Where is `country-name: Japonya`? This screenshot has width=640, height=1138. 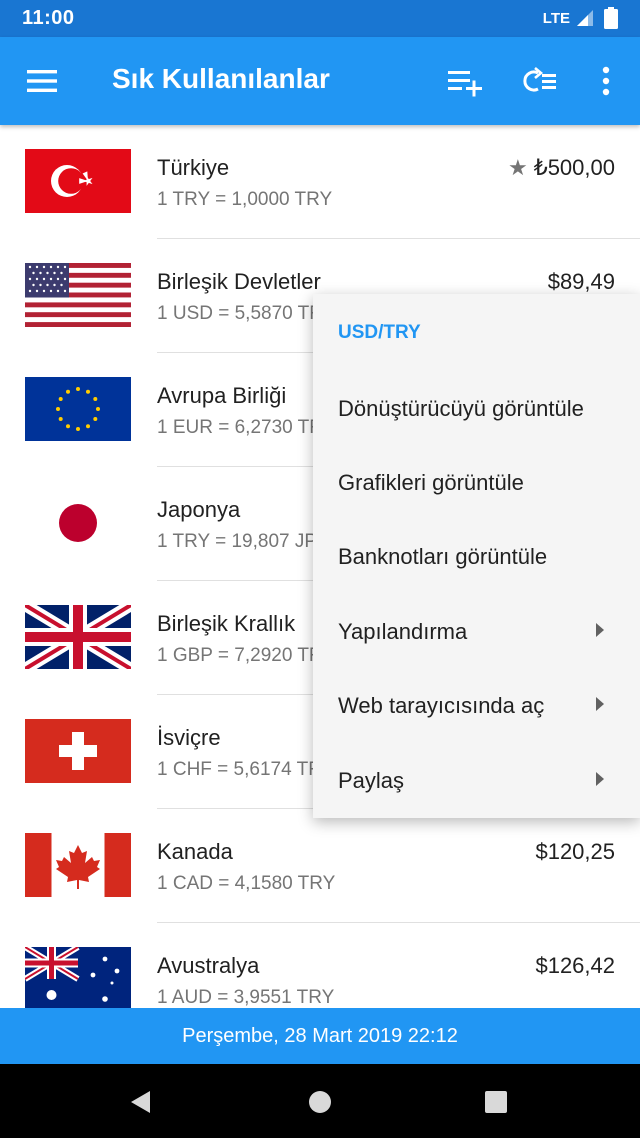
country-name: Japonya is located at coordinates (199, 509).